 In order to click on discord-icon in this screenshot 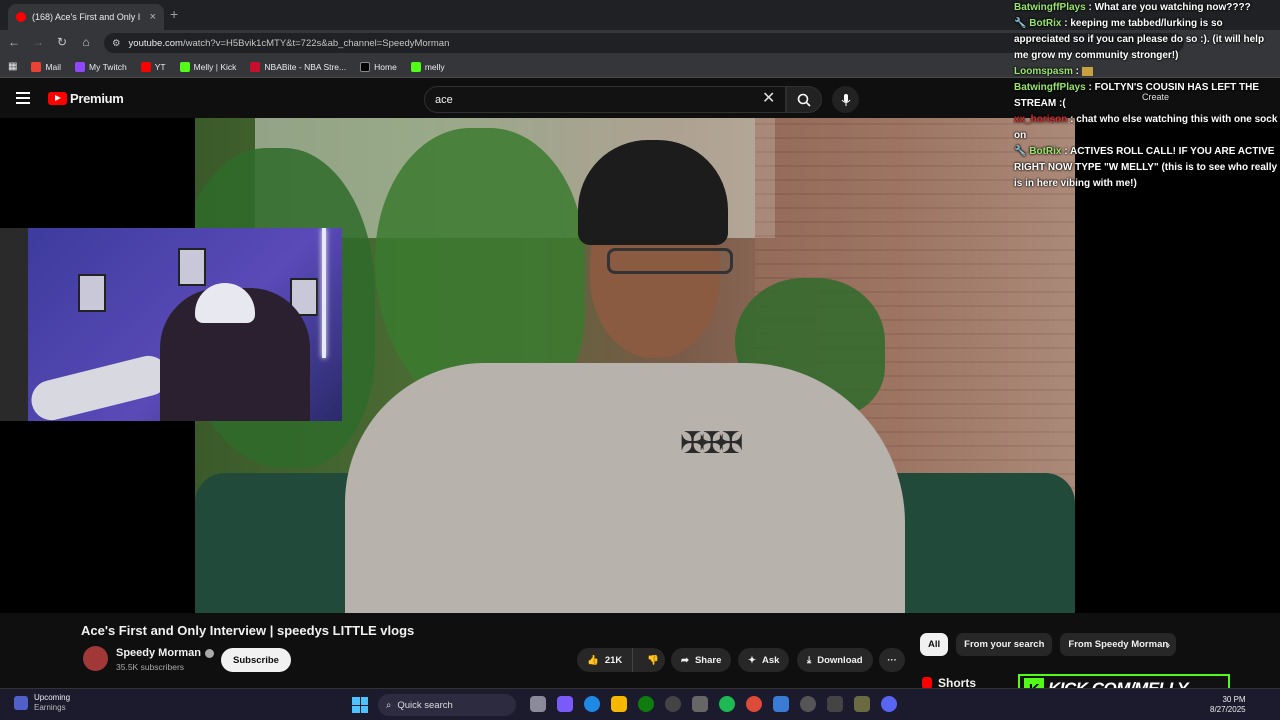, I will do `click(889, 704)`.